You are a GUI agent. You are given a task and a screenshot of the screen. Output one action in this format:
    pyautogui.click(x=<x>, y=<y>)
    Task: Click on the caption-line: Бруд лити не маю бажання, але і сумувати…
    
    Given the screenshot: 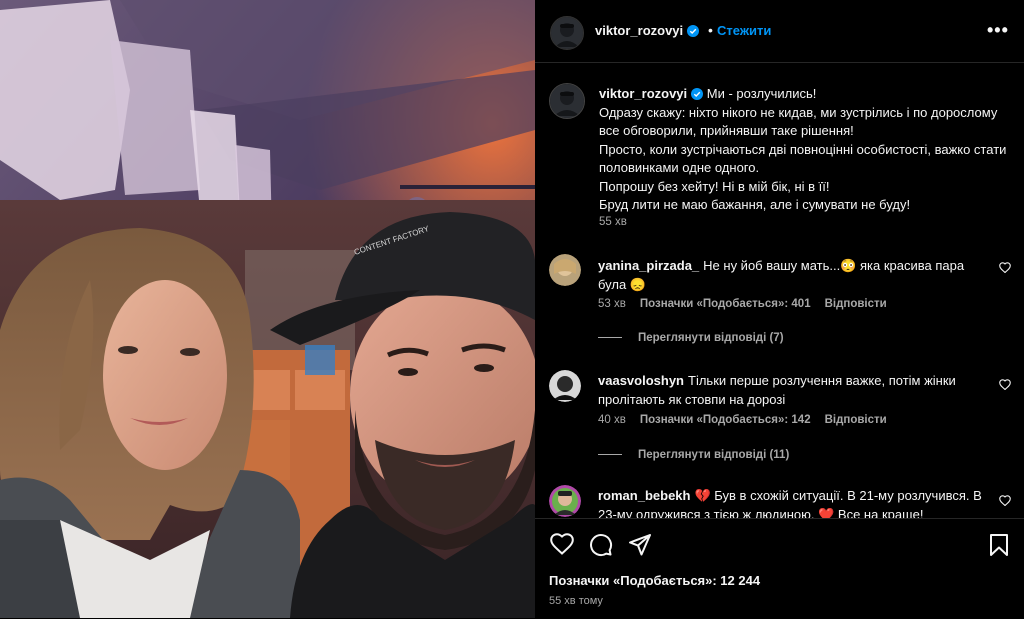 What is the action you would take?
    pyautogui.click(x=755, y=204)
    